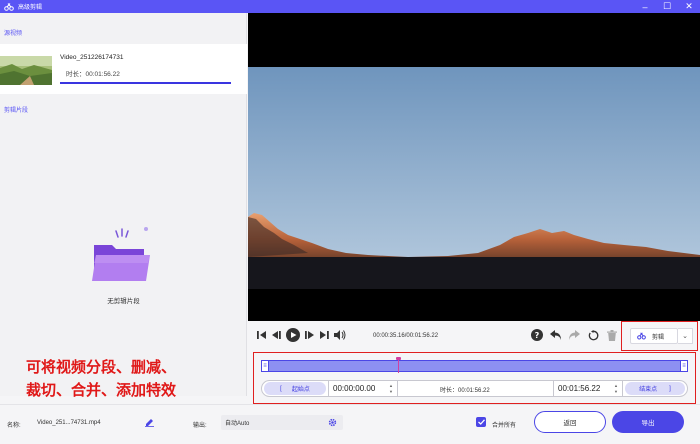 The image size is (700, 444). What do you see at coordinates (281, 388) in the screenshot?
I see `bracket-left-icon: [` at bounding box center [281, 388].